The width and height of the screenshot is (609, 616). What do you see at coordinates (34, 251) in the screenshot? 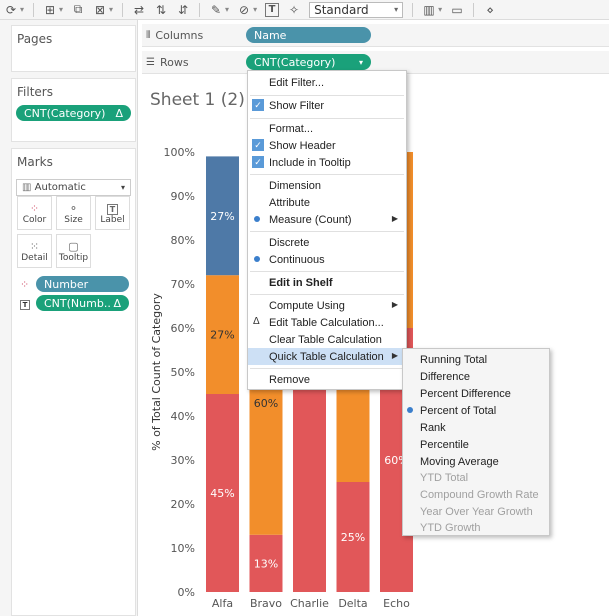
I see `detail-button: ⁙ Detail` at bounding box center [34, 251].